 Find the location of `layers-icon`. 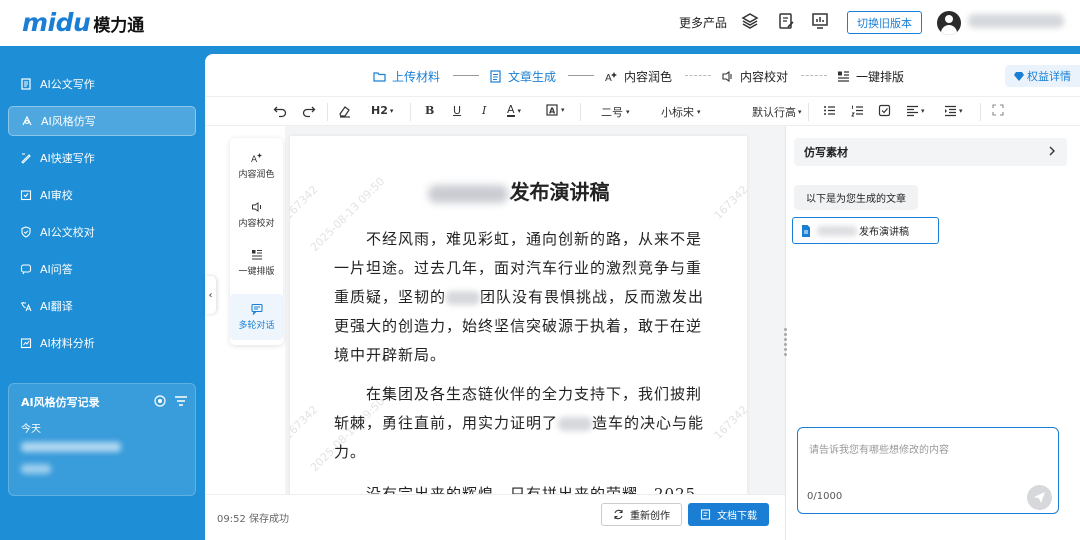

layers-icon is located at coordinates (750, 21).